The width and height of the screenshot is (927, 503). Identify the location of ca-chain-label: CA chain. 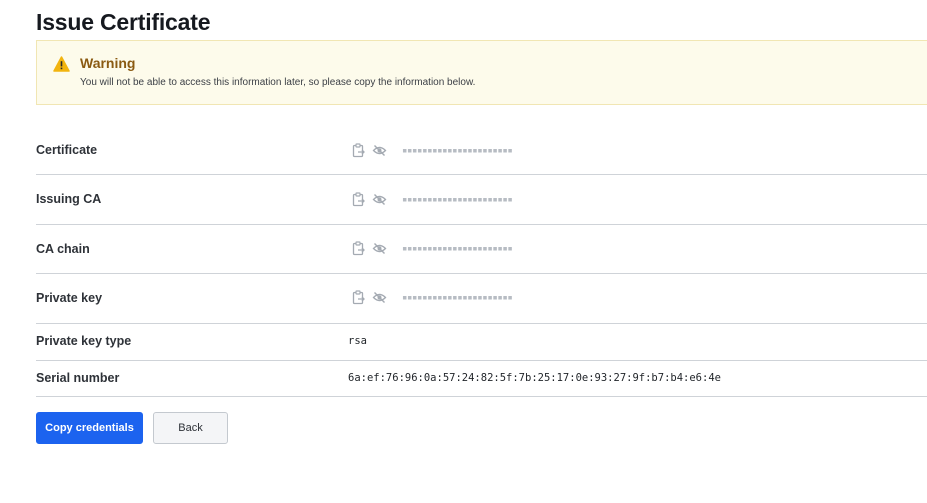
(63, 249).